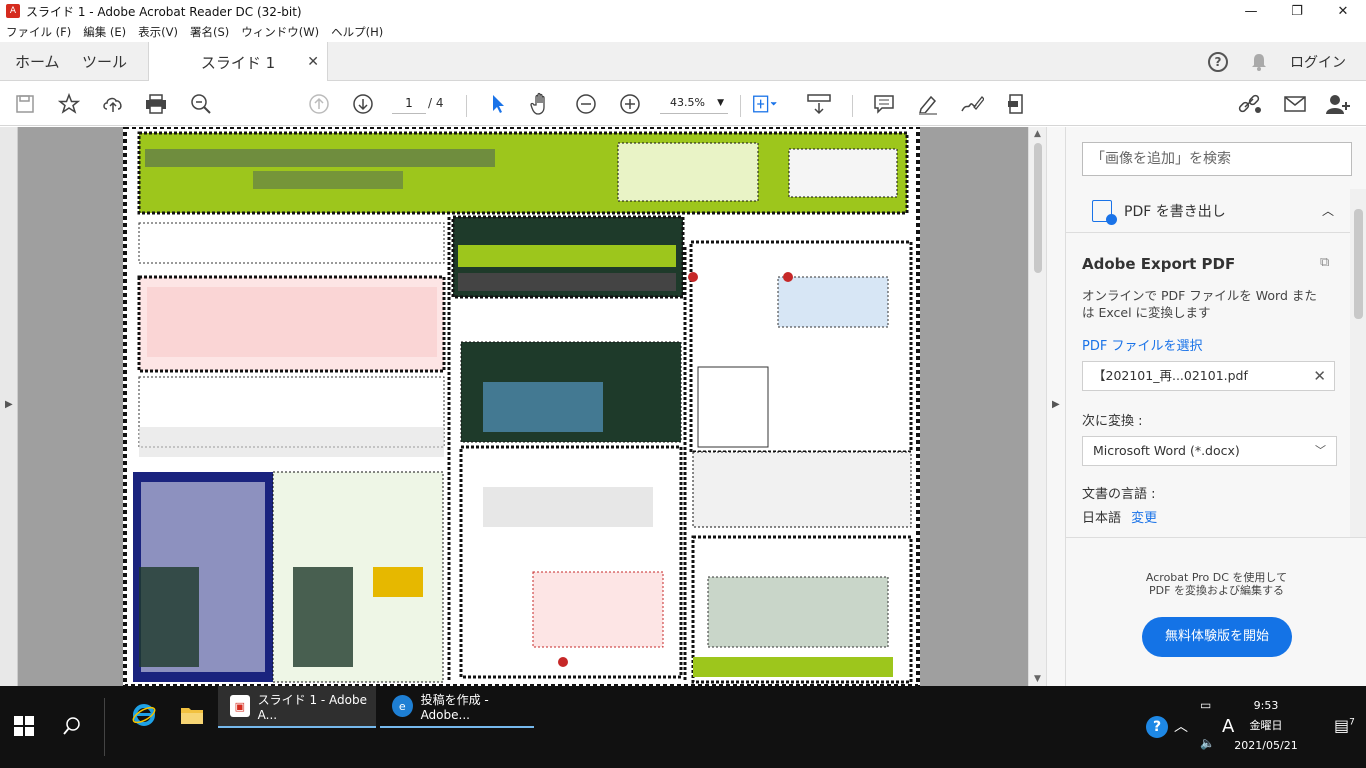  I want to click on copy-icon: ⧉, so click(1324, 262).